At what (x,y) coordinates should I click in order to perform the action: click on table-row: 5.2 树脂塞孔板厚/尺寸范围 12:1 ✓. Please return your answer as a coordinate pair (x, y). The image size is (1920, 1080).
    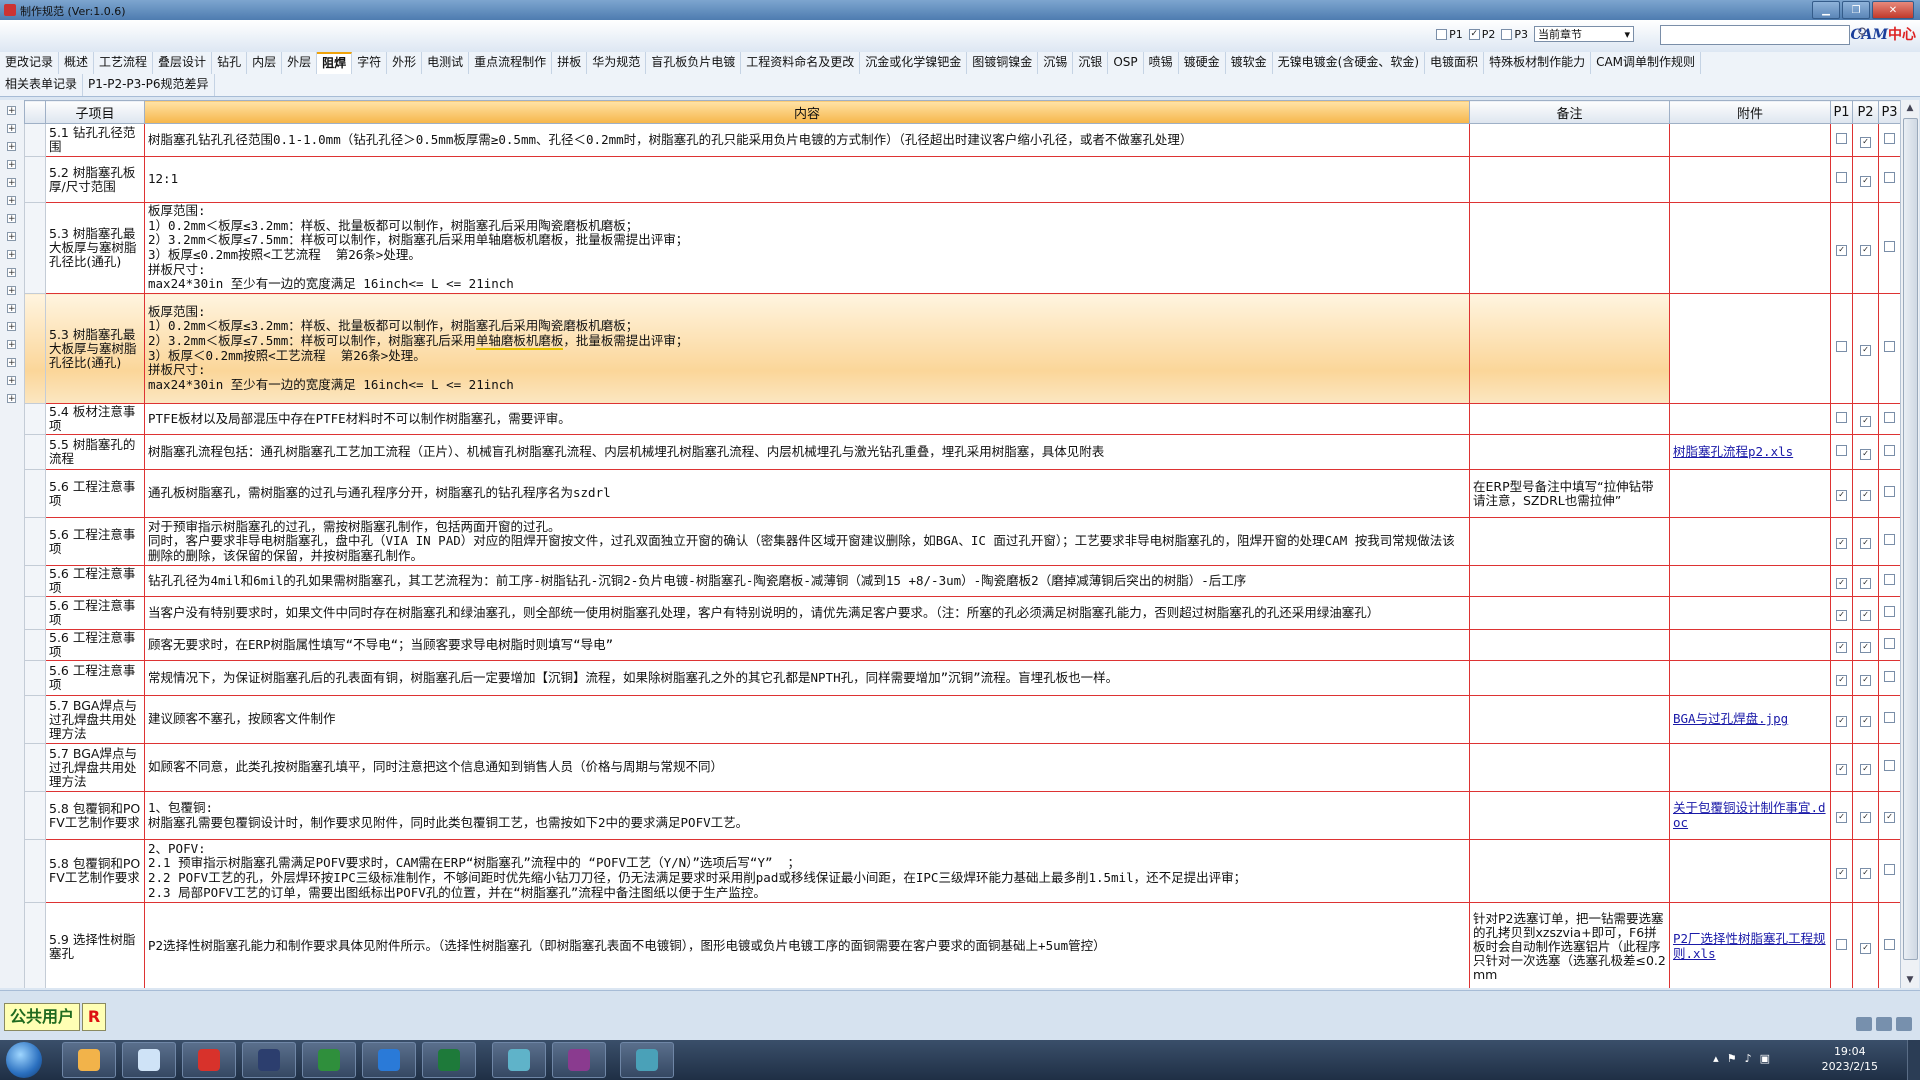
    Looking at the image, I should click on (962, 179).